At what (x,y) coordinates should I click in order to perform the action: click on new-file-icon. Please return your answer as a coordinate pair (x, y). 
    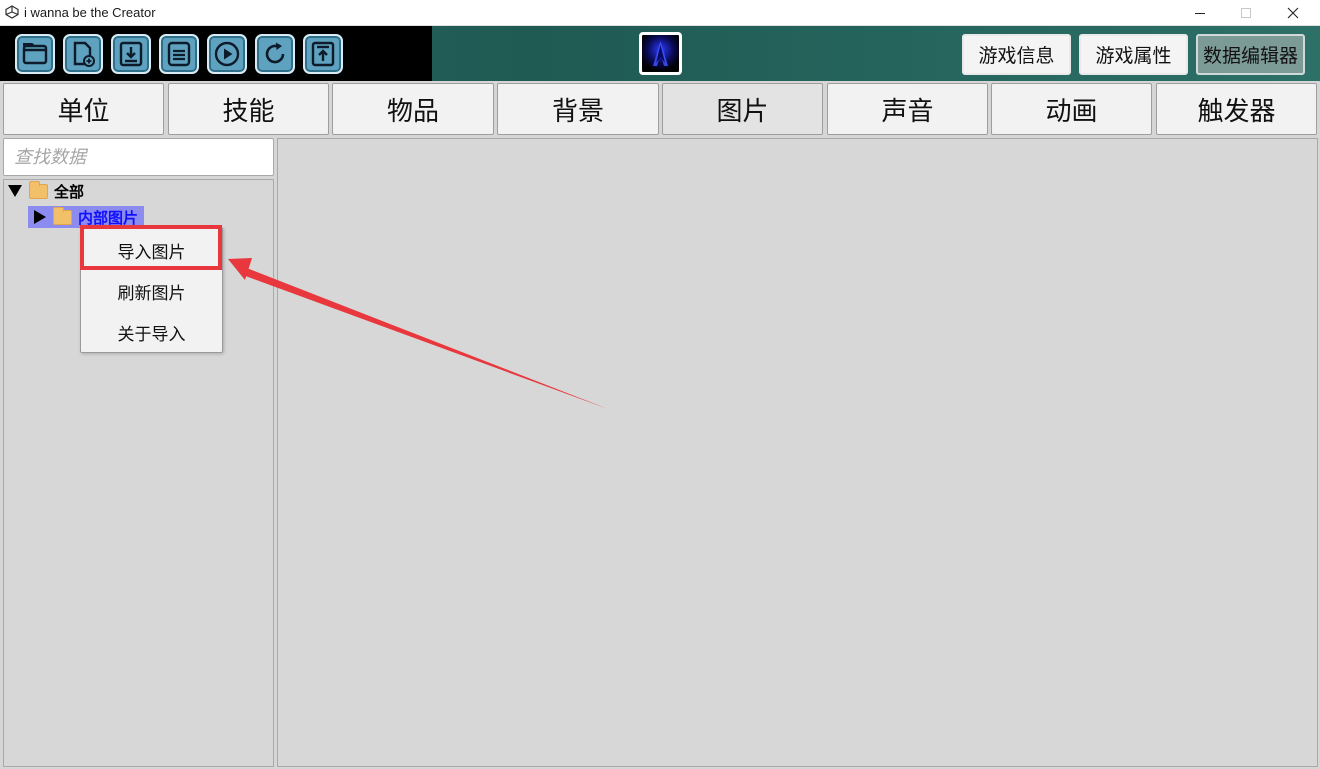
    Looking at the image, I should click on (84, 54).